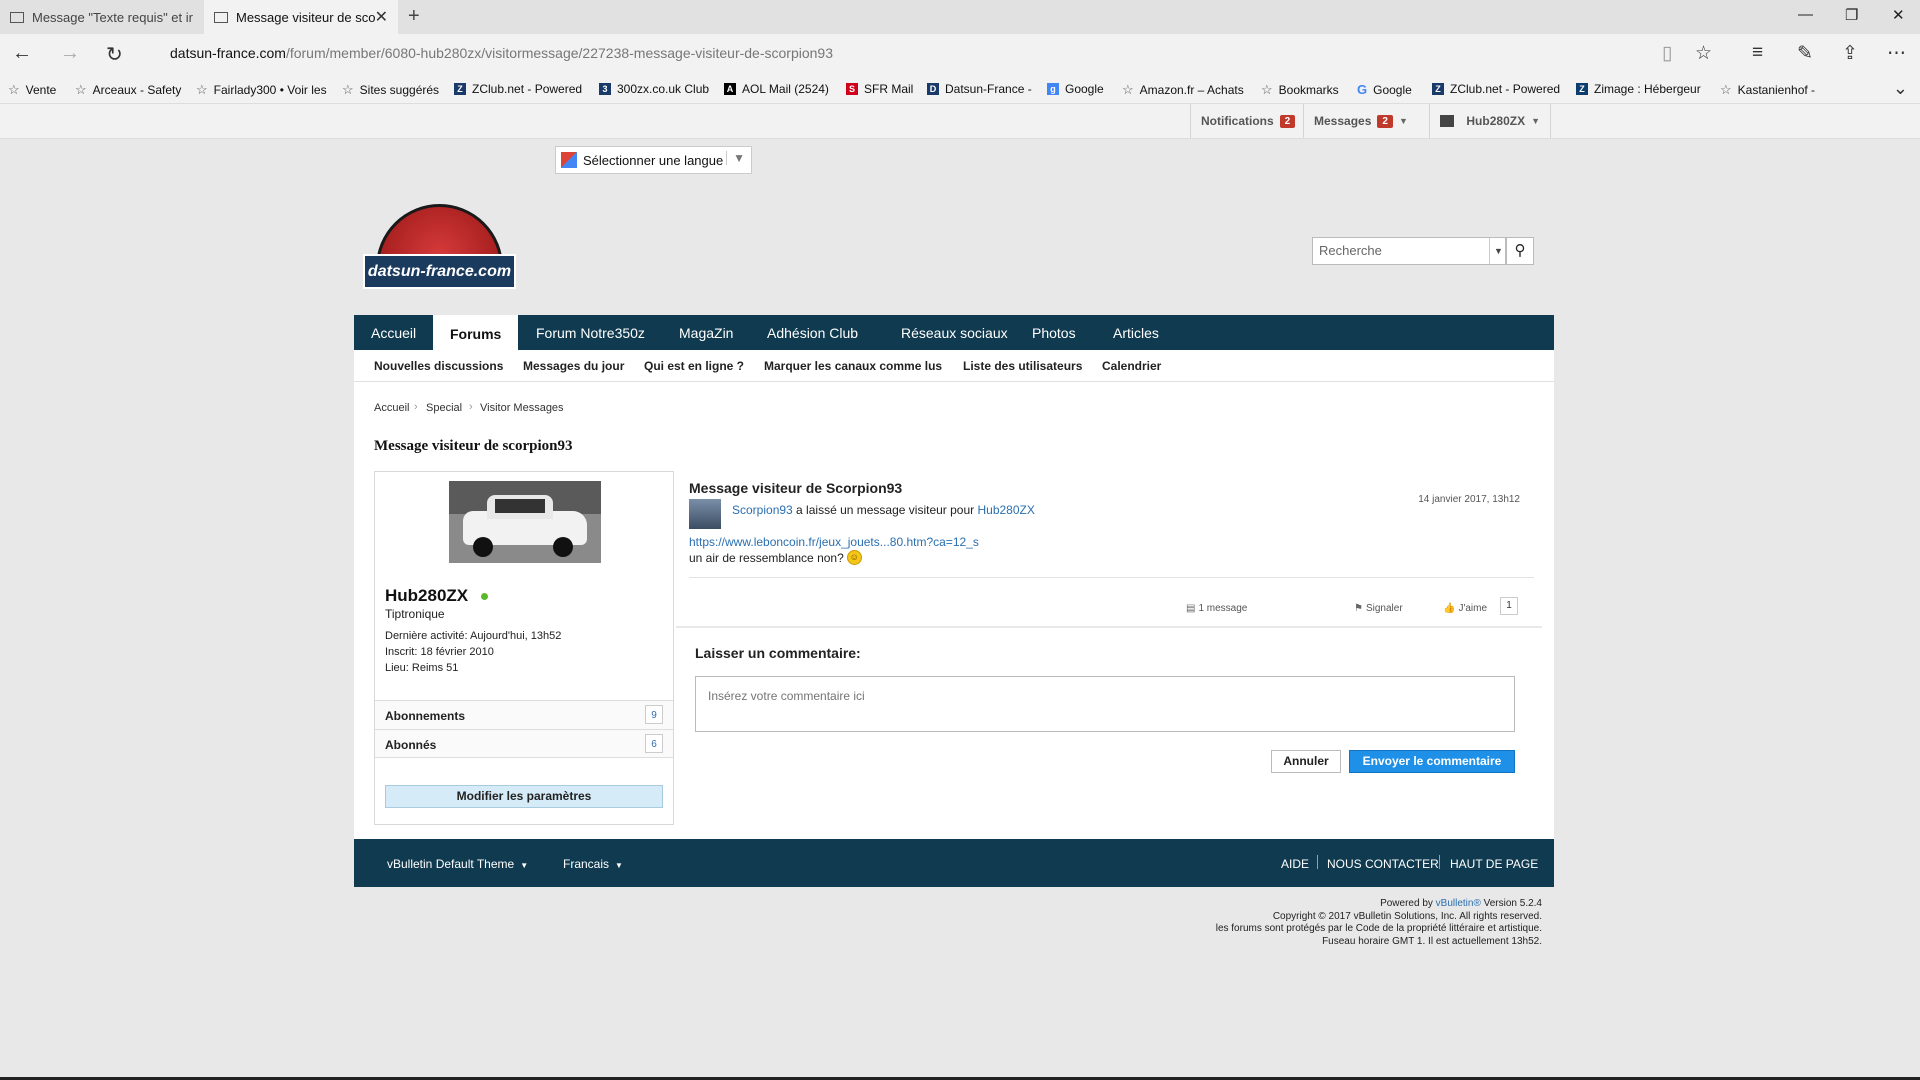  Describe the element at coordinates (879, 89) in the screenshot. I see `favorite-item: S SFR Mail` at that location.